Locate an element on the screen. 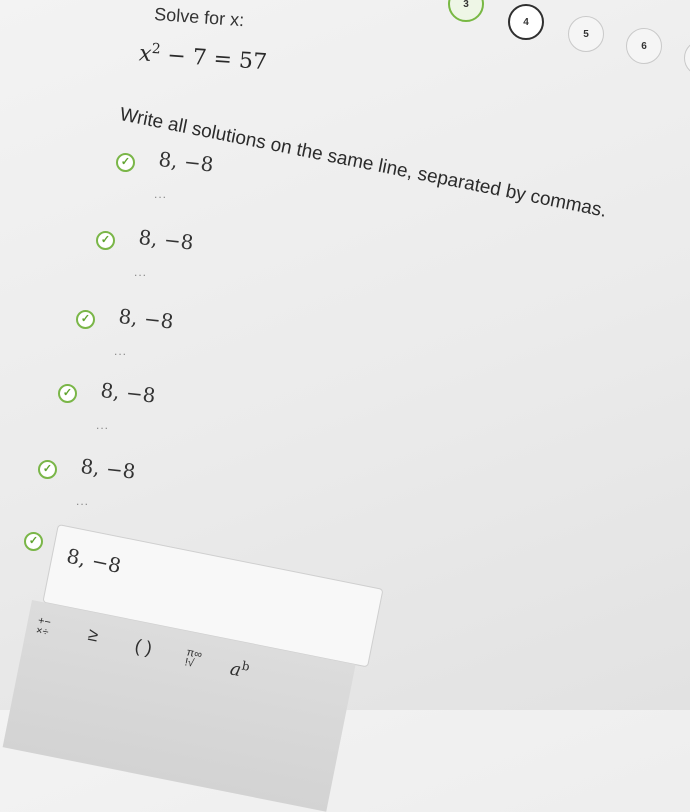 The image size is (690, 812). operators-button: +− ×÷ is located at coordinates (43, 627).